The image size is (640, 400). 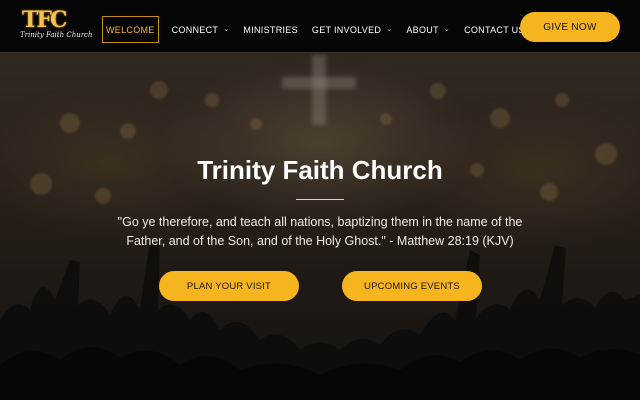 I want to click on nav-item-label: GET INVOLVED, so click(x=346, y=29).